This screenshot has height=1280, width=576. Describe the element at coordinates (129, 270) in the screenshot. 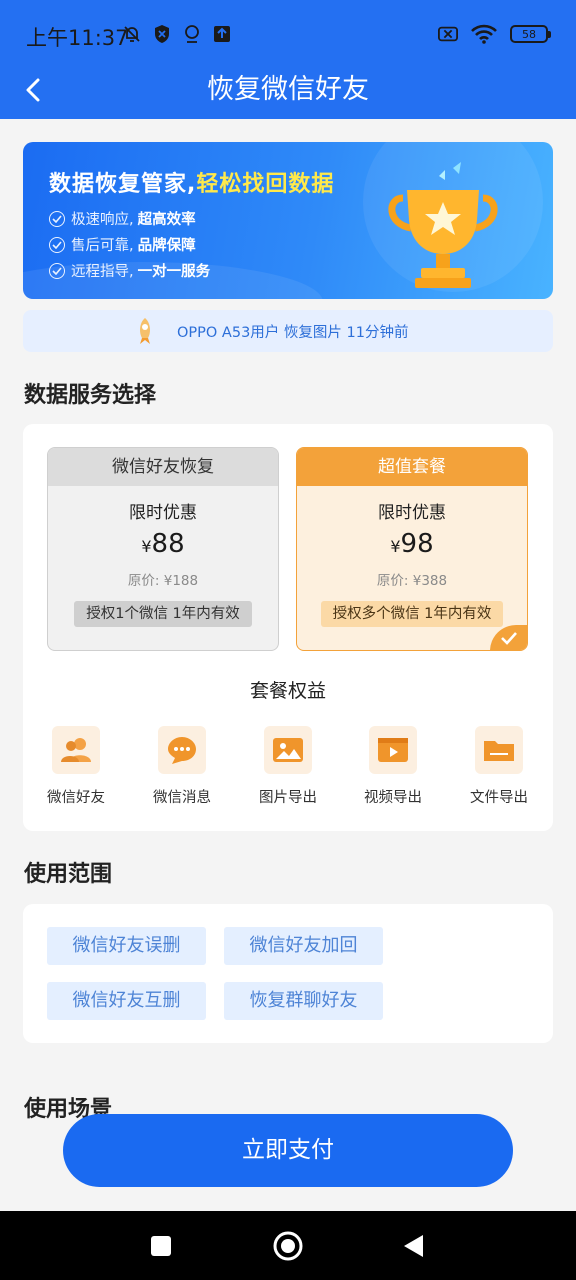

I see `banner-feature-3: 远程指导, 一对一服务` at that location.